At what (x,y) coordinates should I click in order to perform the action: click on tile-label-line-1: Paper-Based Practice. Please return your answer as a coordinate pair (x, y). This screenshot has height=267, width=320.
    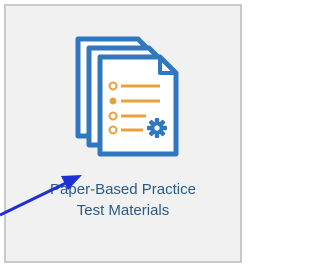
    Looking at the image, I should click on (123, 189).